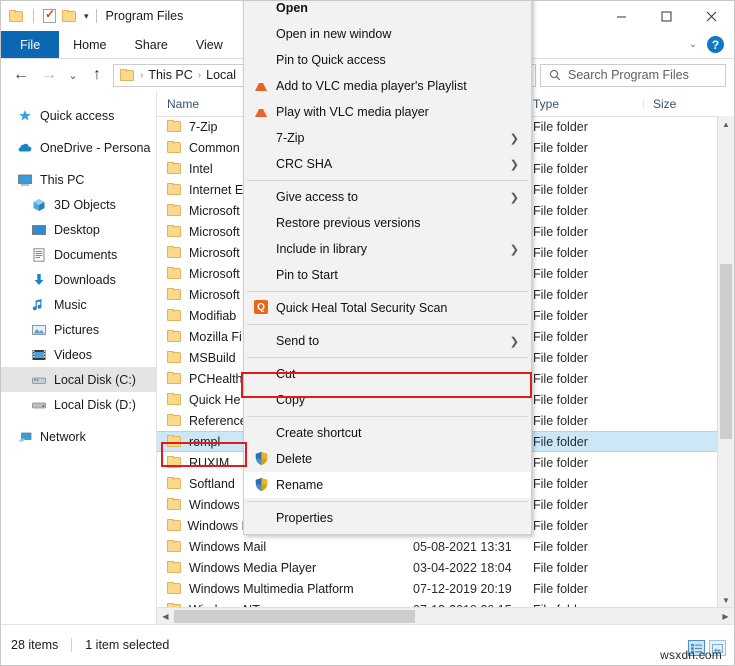  Describe the element at coordinates (387, 341) in the screenshot. I see `menu-item-send-to: Send to ❯` at that location.